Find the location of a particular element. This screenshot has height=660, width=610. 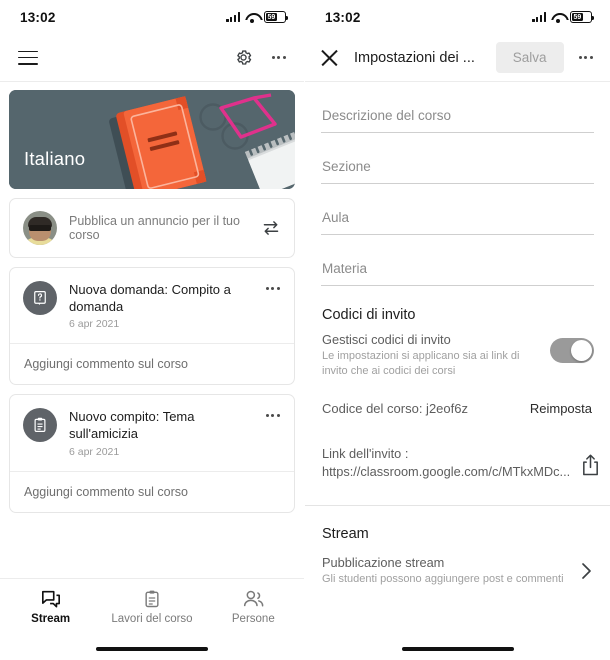

nav-tab-stream: Stream is located at coordinates (50, 607).